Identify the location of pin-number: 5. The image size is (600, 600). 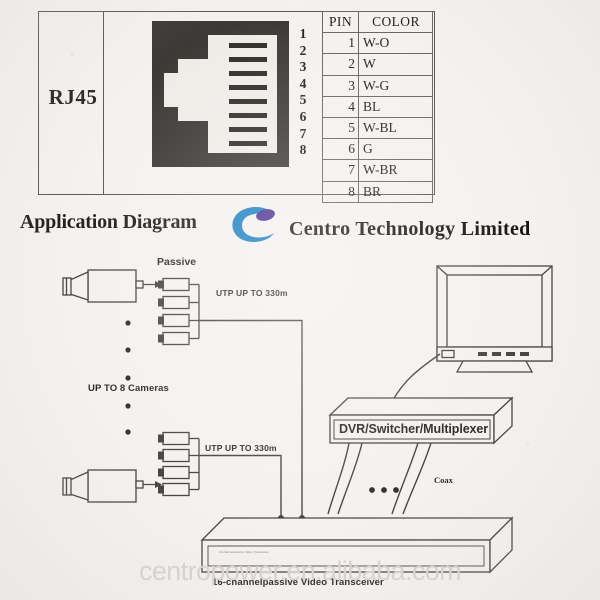
(303, 100).